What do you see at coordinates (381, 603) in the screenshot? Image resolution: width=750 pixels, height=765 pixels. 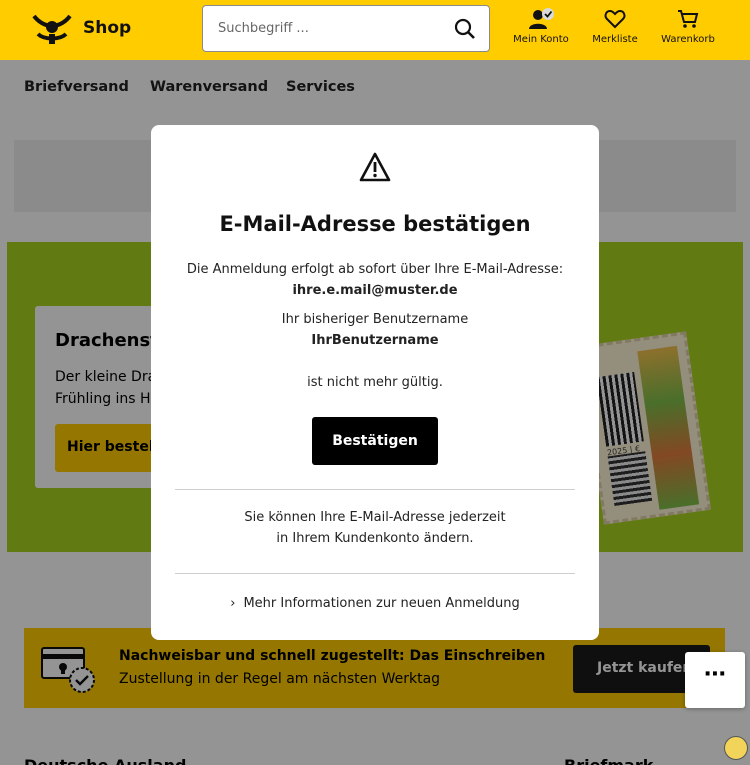 I see `more-info-label: Mehr Informationen zur neuen Anmeldung` at bounding box center [381, 603].